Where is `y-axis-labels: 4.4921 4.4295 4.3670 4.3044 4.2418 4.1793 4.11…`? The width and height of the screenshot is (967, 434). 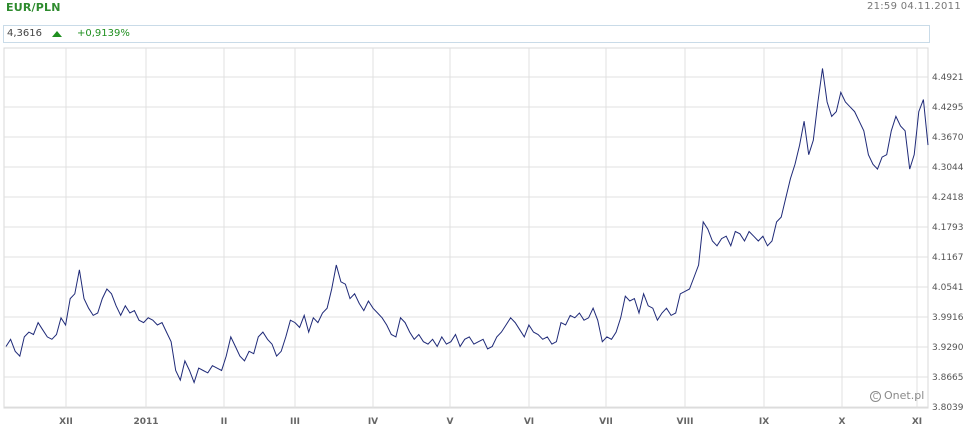 y-axis-labels: 4.4921 4.4295 4.3670 4.3044 4.2418 4.1793 4.11… is located at coordinates (948, 243).